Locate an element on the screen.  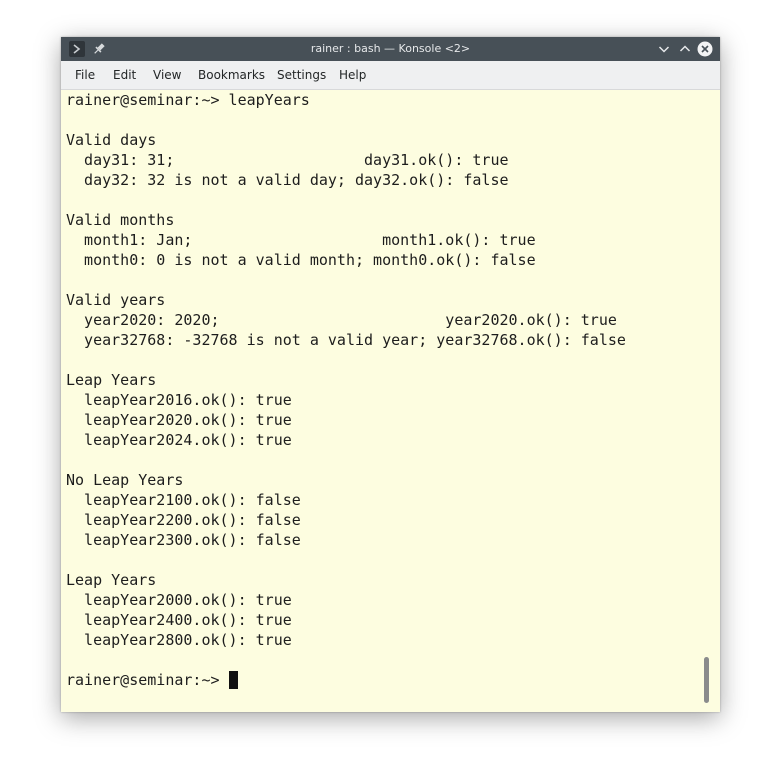
terminal-line: leapYear2024.ok(): true is located at coordinates (179, 440).